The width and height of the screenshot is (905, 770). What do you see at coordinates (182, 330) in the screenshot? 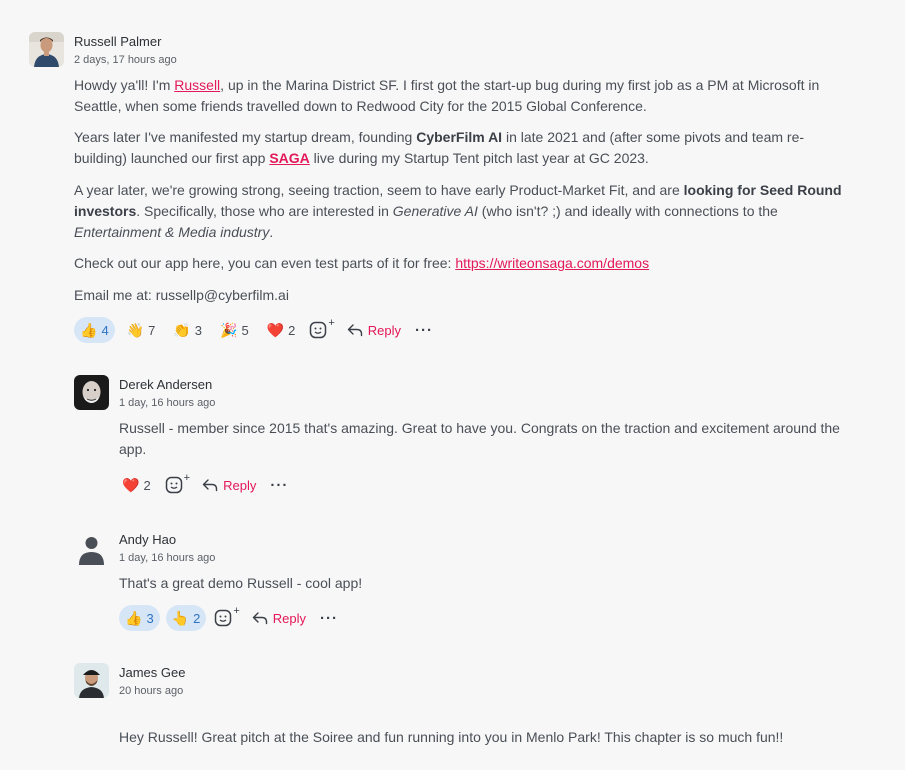
I see `clap-icon: 👏` at bounding box center [182, 330].